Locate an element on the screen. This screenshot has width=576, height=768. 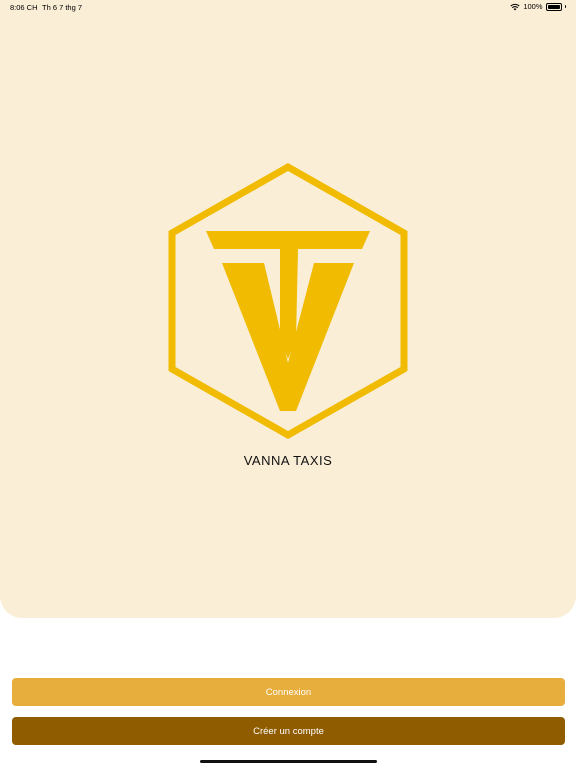
create-account-button: Créer un compte is located at coordinates (288, 731).